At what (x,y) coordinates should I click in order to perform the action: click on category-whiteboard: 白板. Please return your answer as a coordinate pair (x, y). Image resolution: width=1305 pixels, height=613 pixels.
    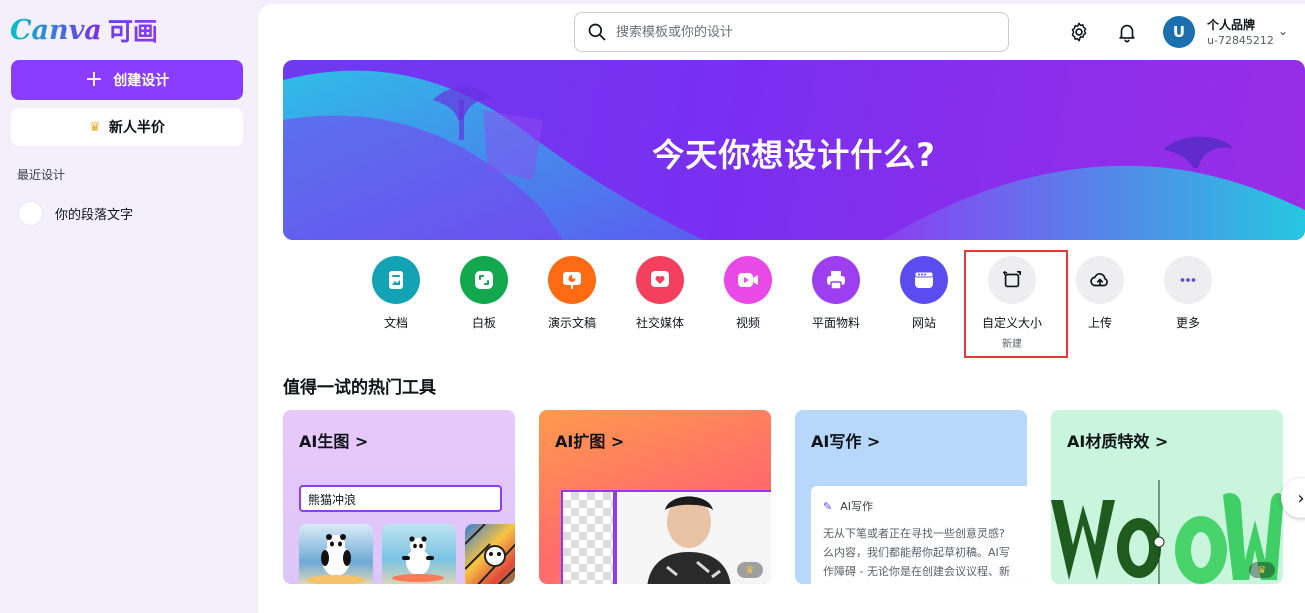
    Looking at the image, I should click on (484, 293).